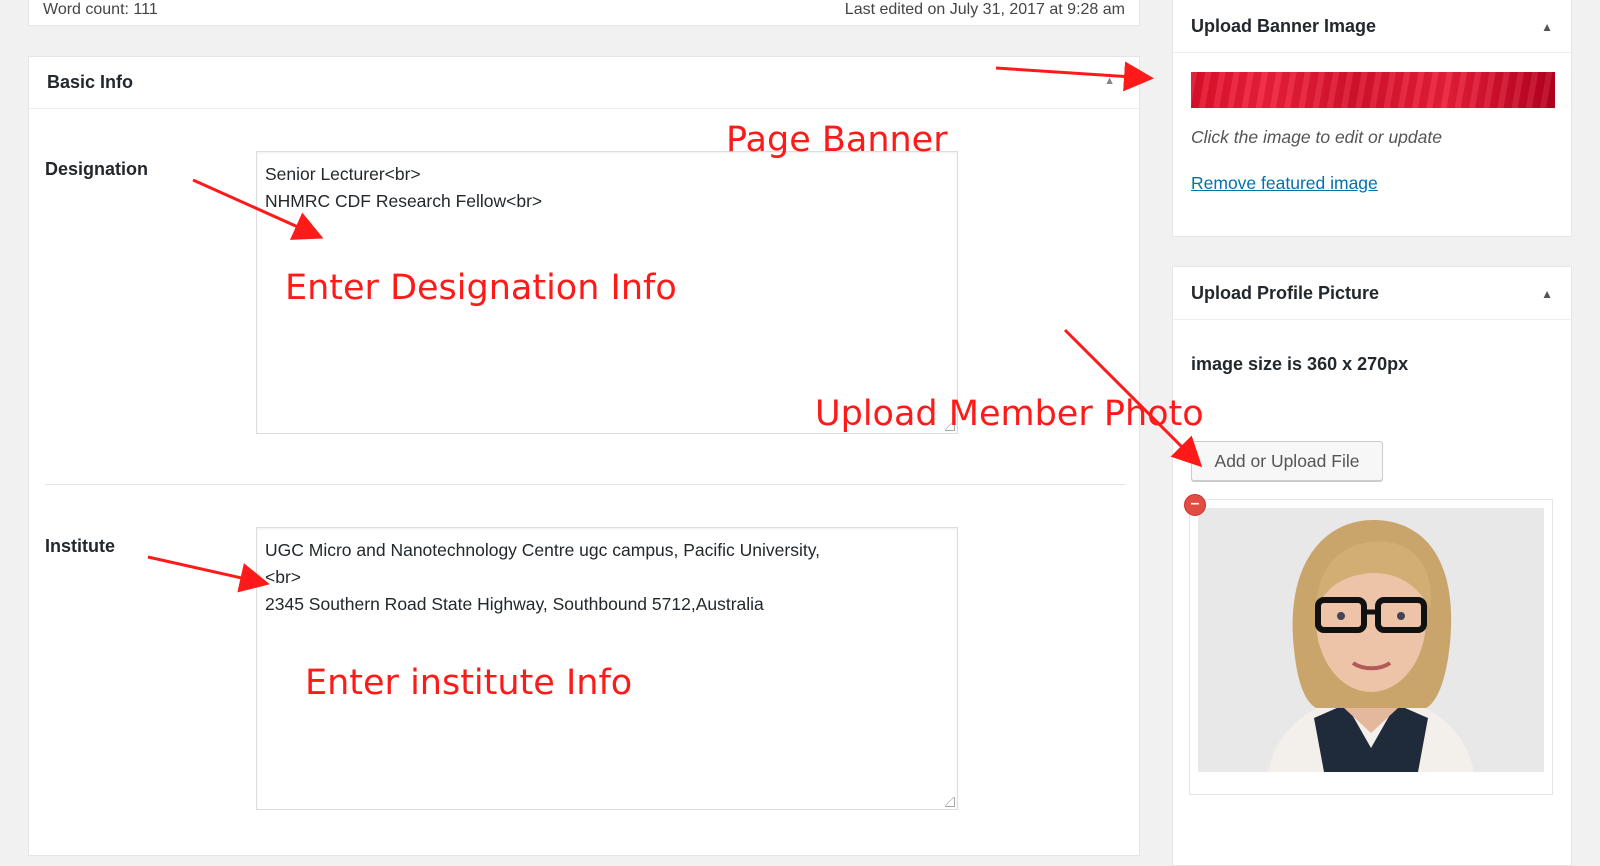 Image resolution: width=1600 pixels, height=866 pixels. What do you see at coordinates (1287, 461) in the screenshot?
I see `add-upload-file-button: Add or Upload File` at bounding box center [1287, 461].